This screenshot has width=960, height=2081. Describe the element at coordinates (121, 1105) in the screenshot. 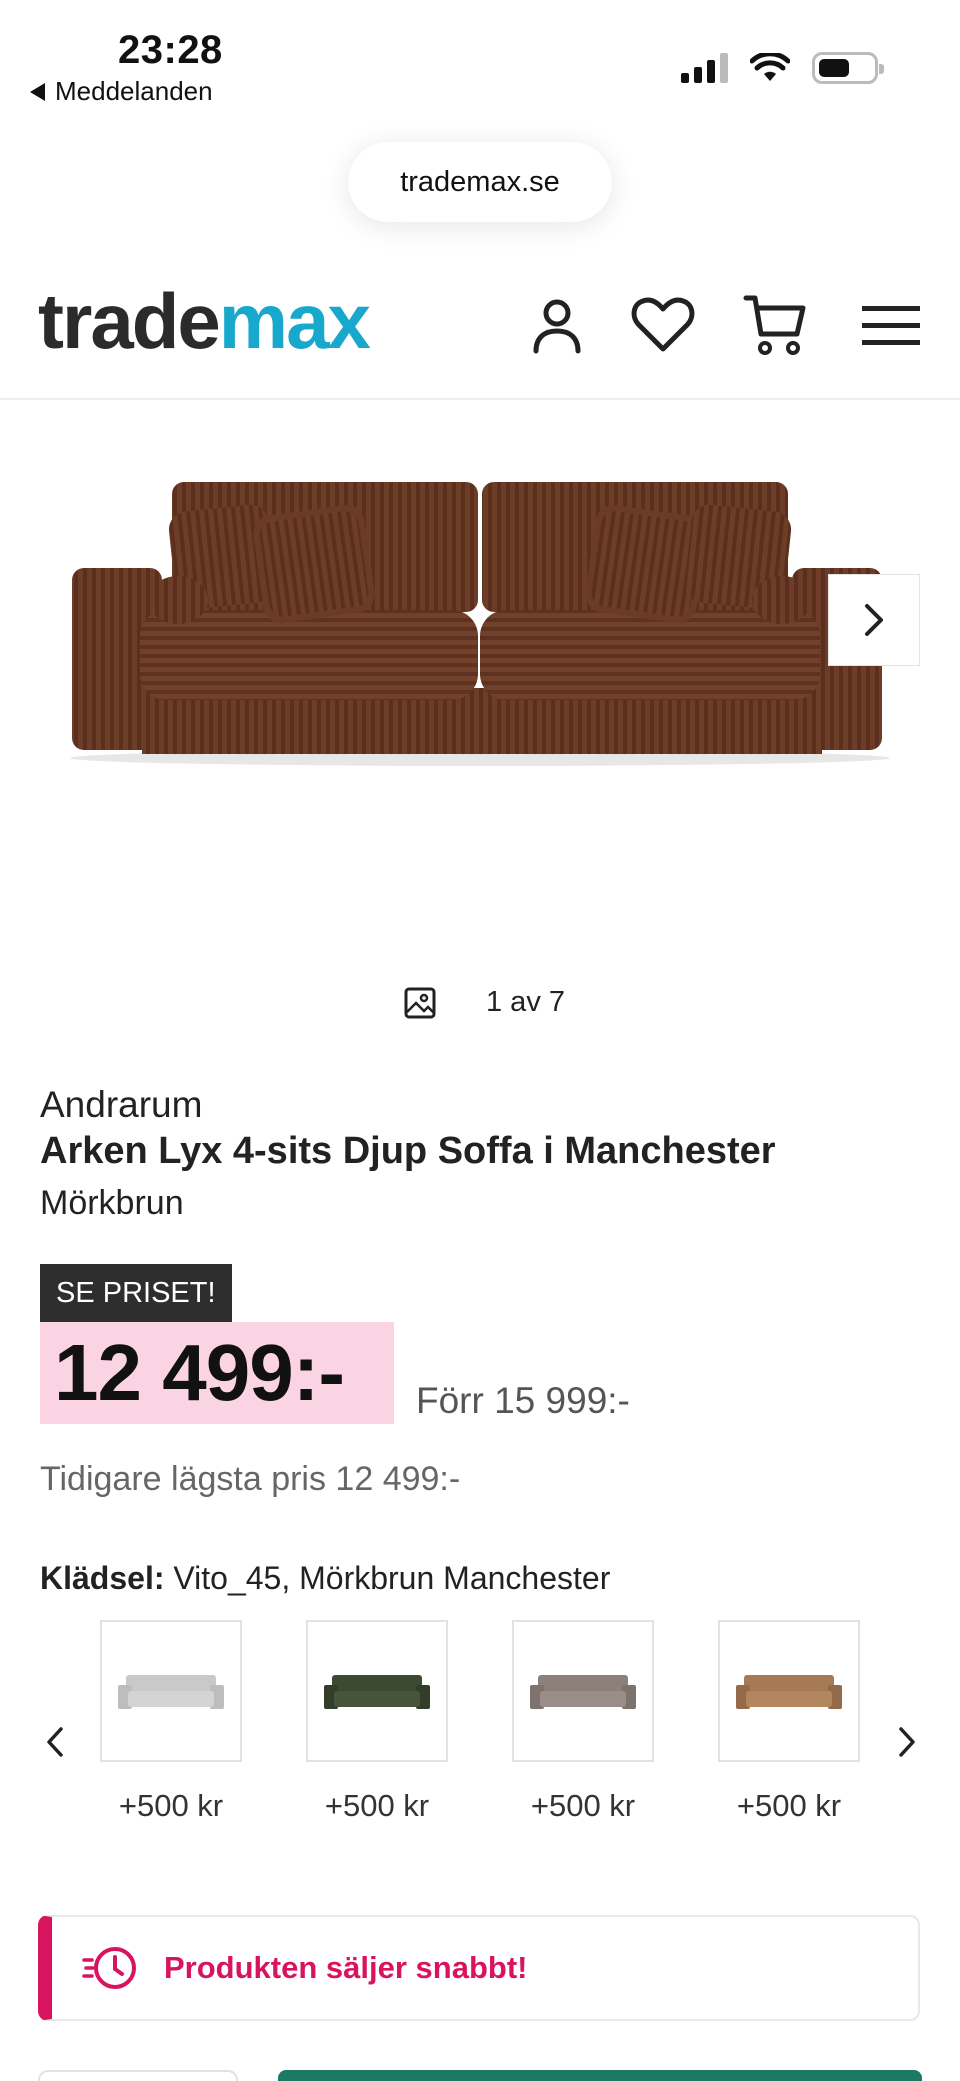

I see `product-brand: Andrarum` at that location.